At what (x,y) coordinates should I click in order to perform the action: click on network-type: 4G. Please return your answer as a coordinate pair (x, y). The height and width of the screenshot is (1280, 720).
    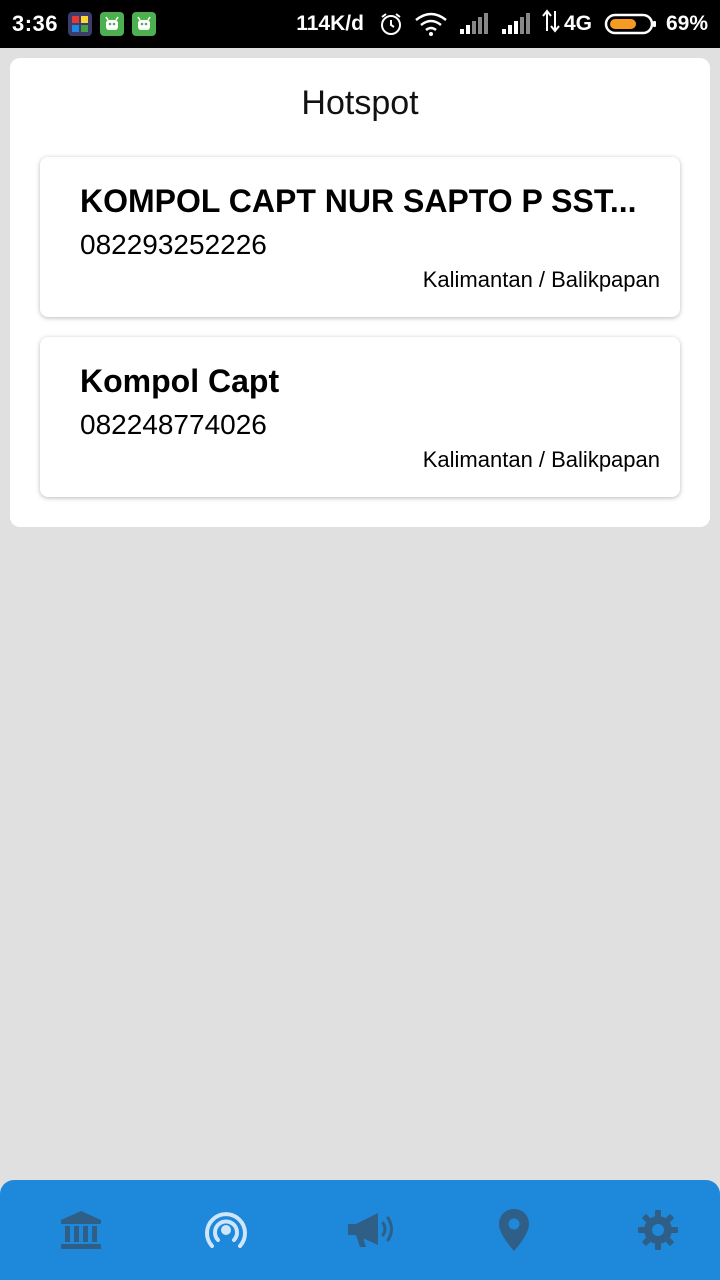
    Looking at the image, I should click on (567, 24).